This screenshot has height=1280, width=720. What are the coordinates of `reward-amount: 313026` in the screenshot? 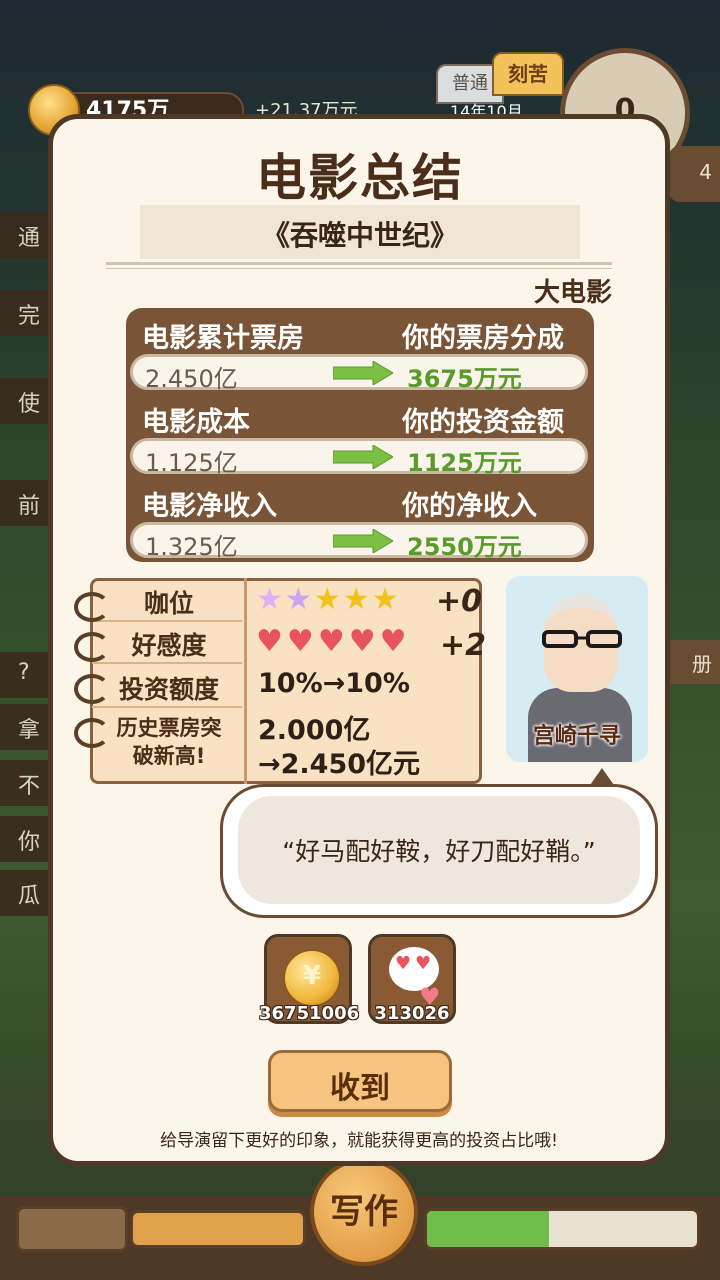 It's located at (412, 1013).